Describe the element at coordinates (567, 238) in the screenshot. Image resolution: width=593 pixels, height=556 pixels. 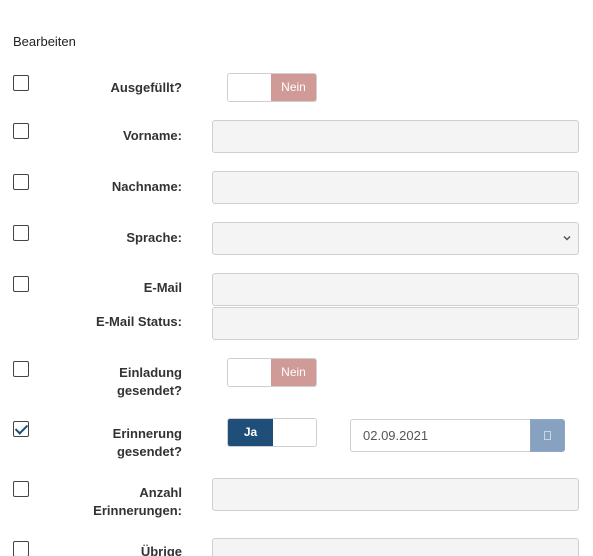
I see `chevron-down-icon` at that location.